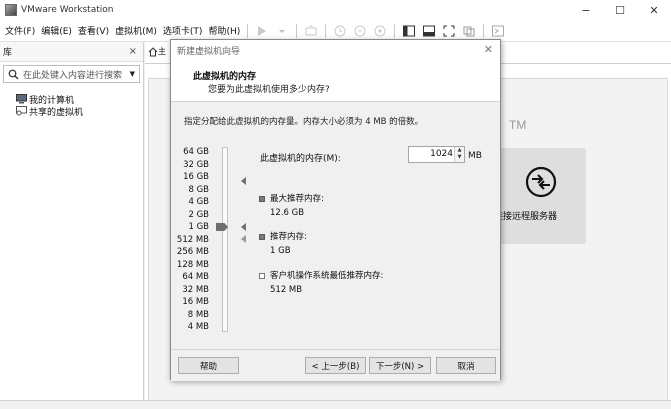 This screenshot has height=409, width=671. I want to click on memory-stepper-value: 1024, so click(441, 154).